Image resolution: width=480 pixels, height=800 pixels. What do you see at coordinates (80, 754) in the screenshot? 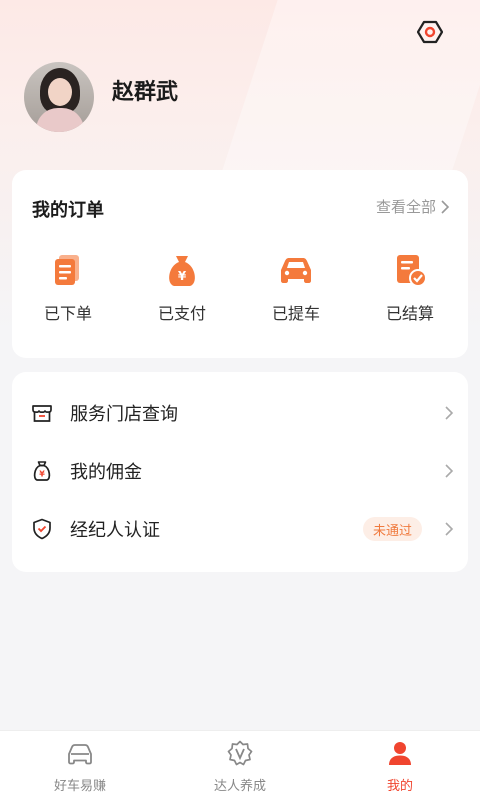
I see `car-outline-icon` at bounding box center [80, 754].